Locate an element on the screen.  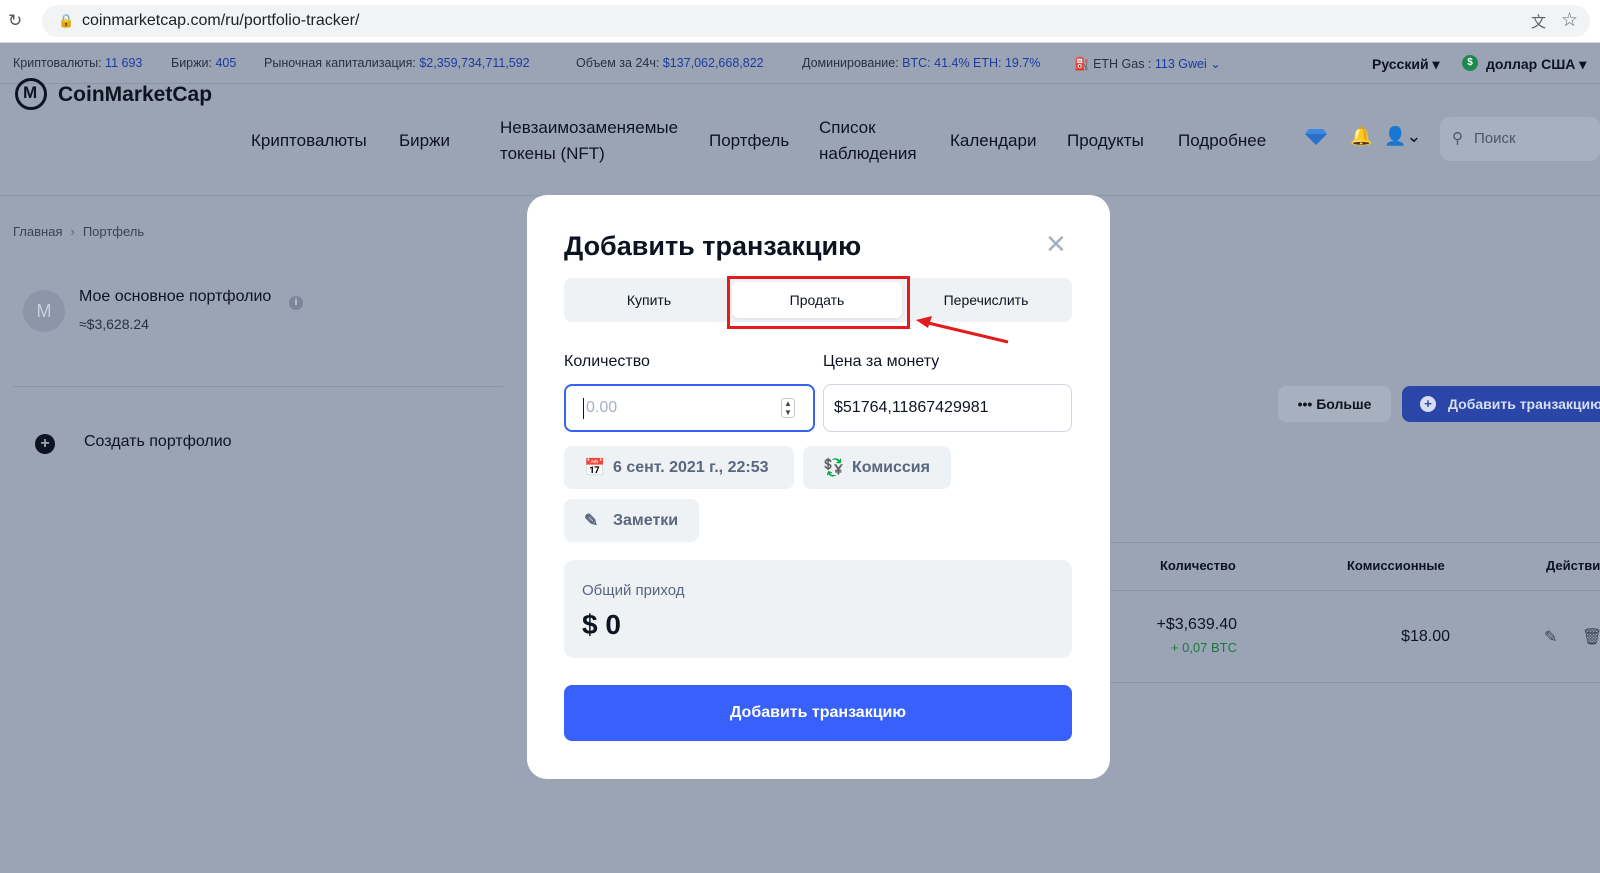
stat-exchanges: Биржи: 405 is located at coordinates (204, 63).